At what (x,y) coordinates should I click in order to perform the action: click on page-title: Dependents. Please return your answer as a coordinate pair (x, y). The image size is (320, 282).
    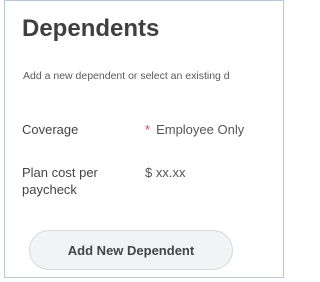
    Looking at the image, I should click on (91, 28).